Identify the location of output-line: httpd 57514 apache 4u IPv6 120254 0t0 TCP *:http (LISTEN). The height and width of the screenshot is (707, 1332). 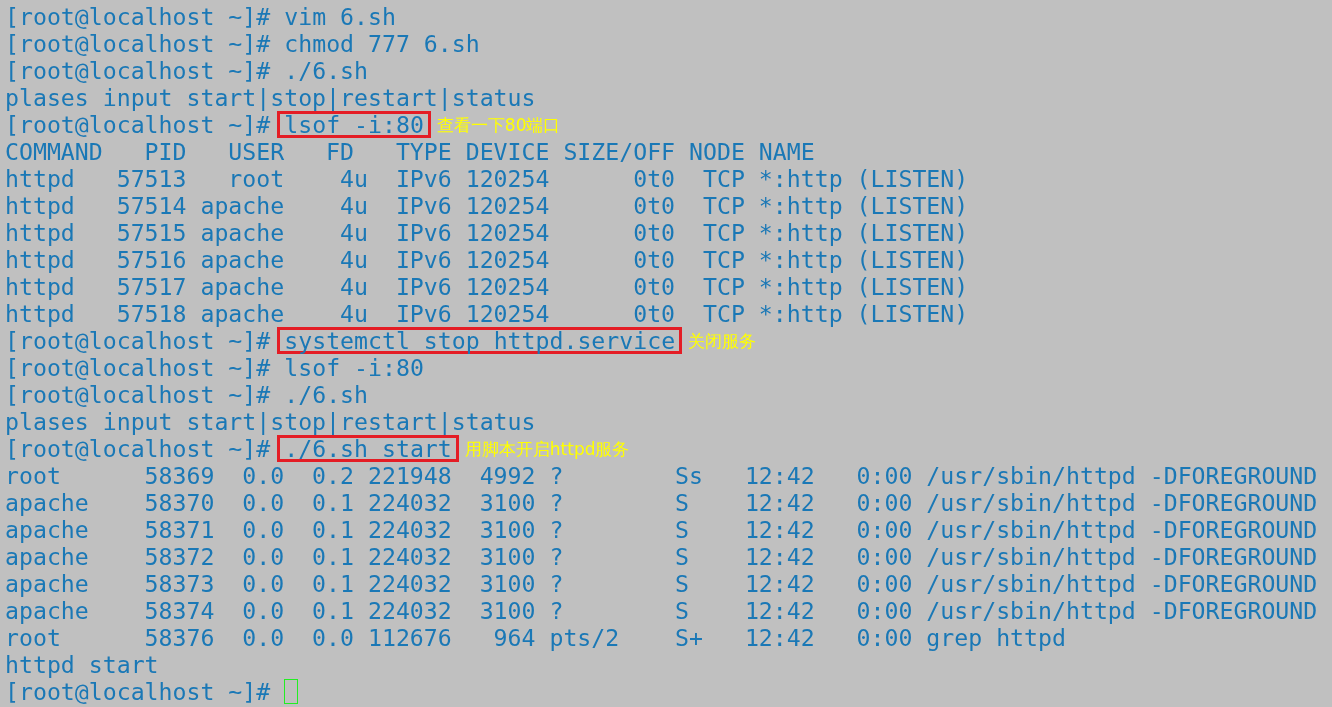
(487, 205).